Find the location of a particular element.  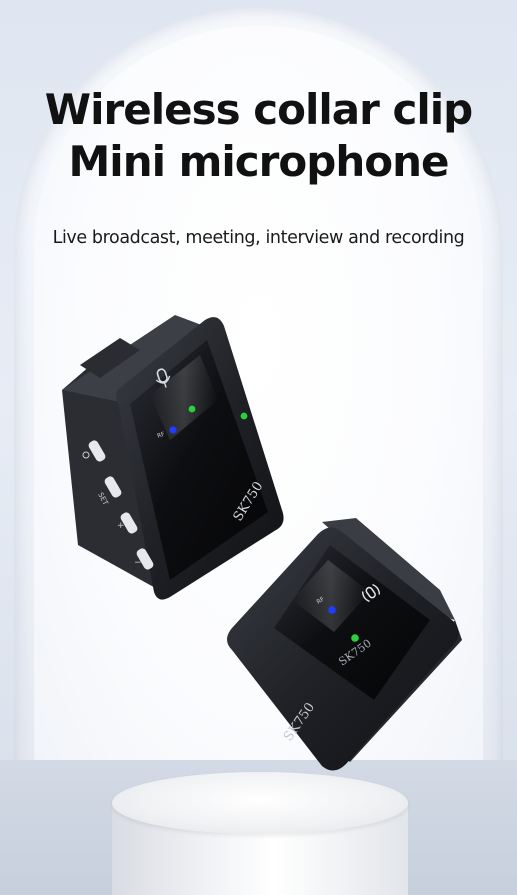

transmitter-led-rf is located at coordinates (173, 430).